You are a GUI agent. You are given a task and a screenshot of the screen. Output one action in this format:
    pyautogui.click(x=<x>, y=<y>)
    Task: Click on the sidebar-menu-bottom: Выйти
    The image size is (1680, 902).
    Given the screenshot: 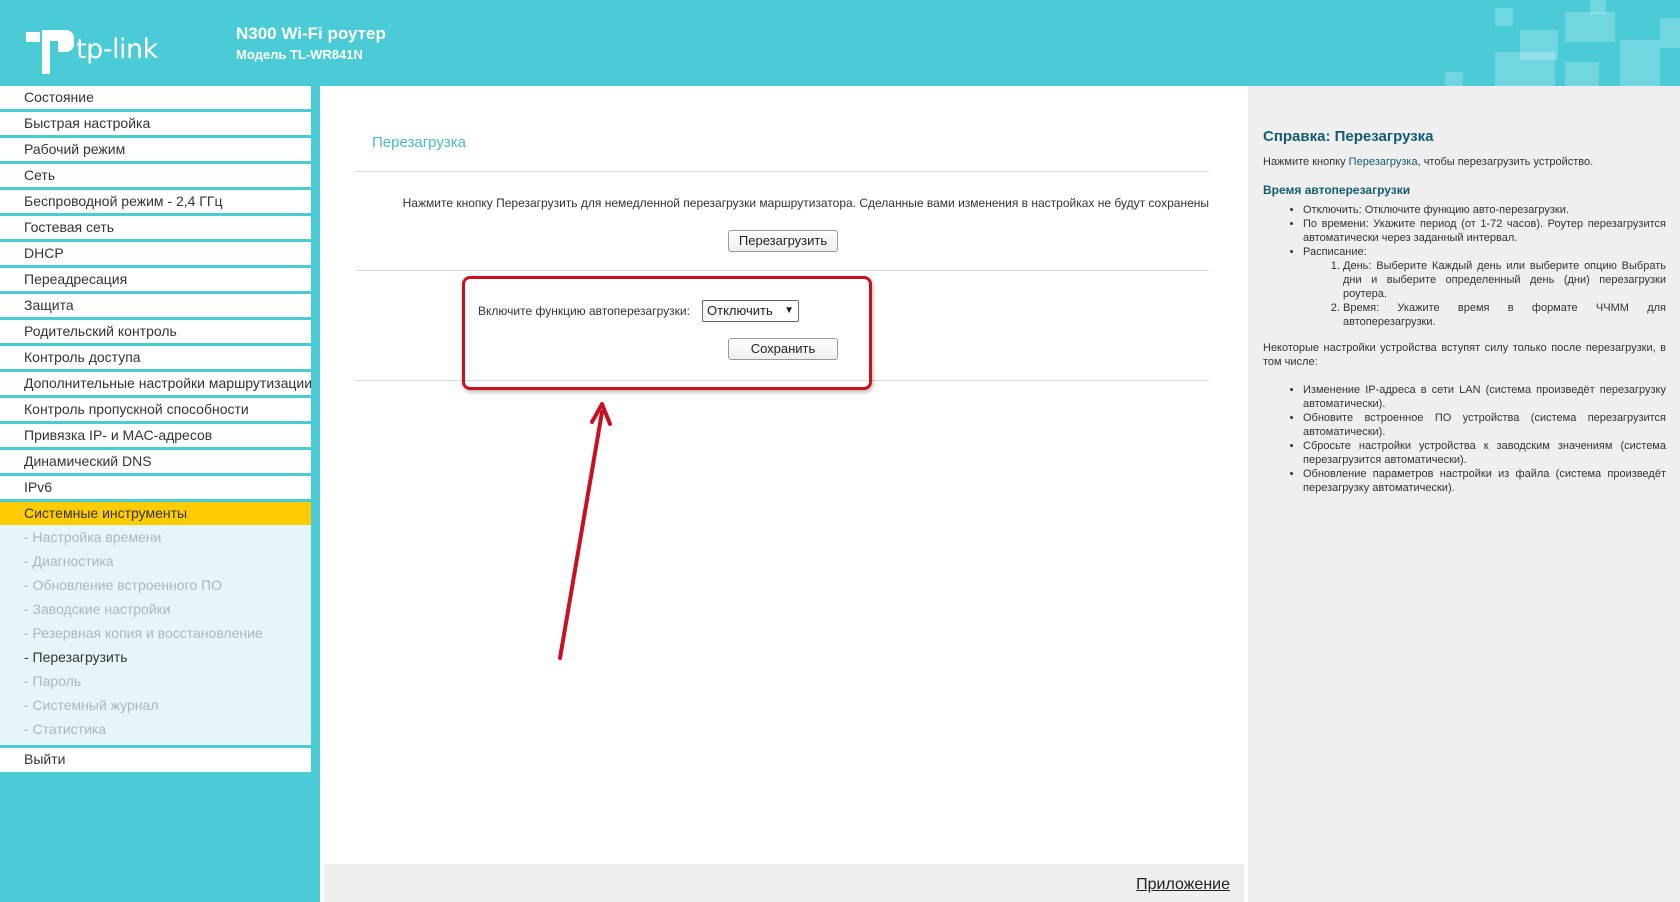 What is the action you would take?
    pyautogui.click(x=155, y=760)
    